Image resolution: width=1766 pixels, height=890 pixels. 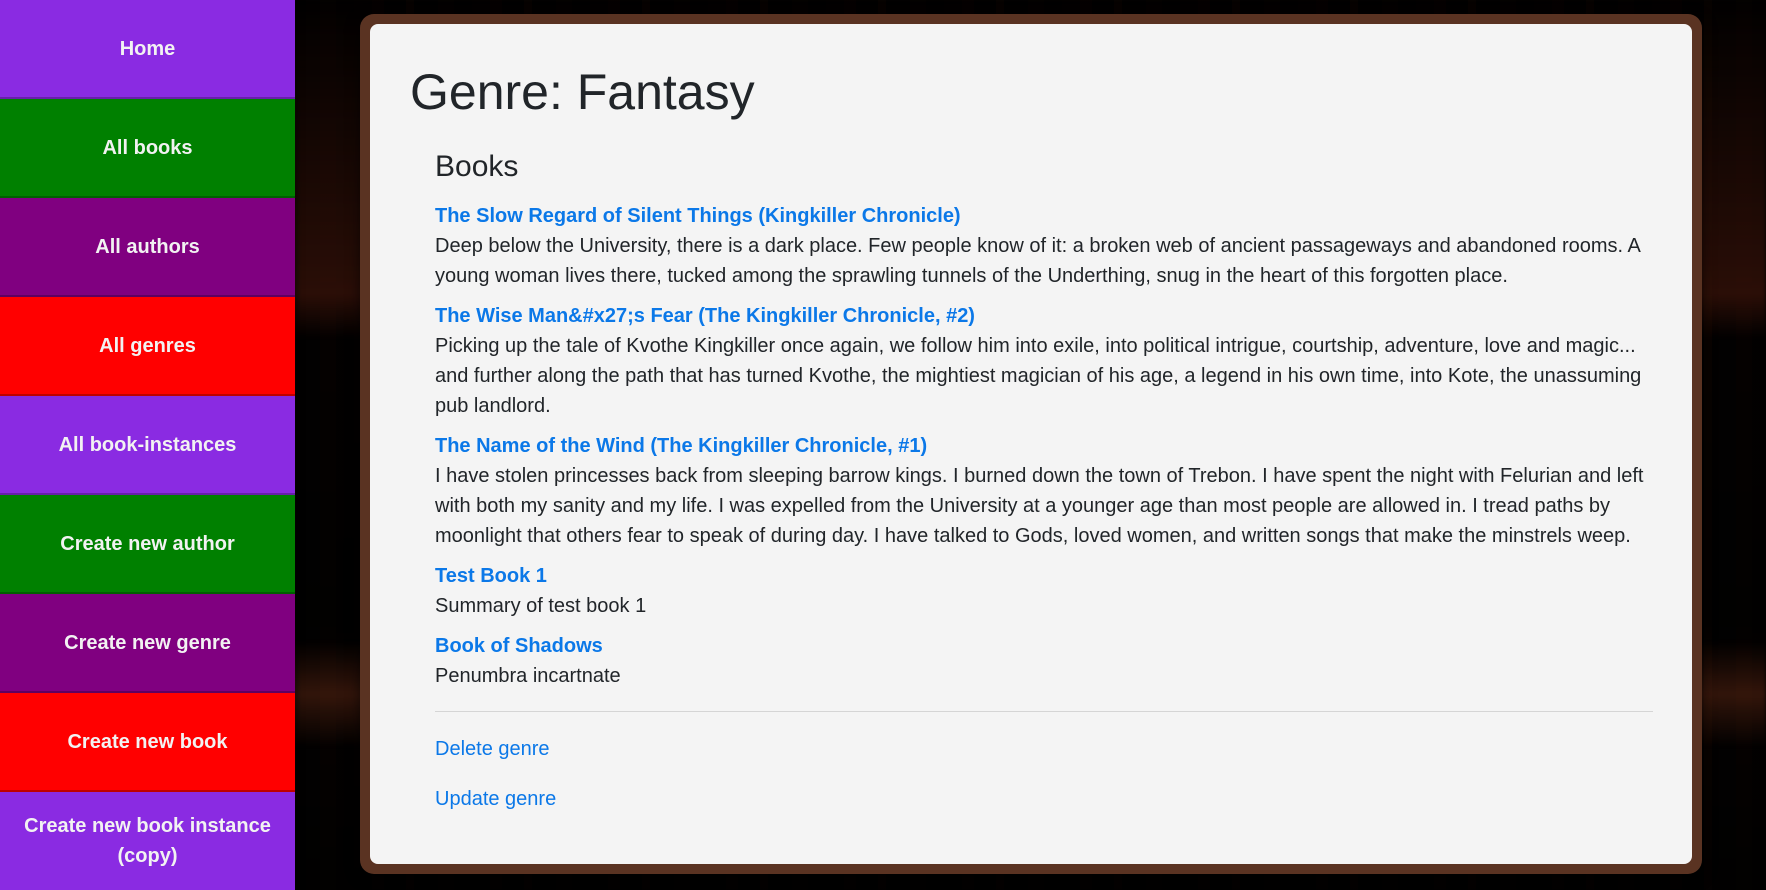 What do you see at coordinates (147, 148) in the screenshot?
I see `sidebar-item-all-books: All books` at bounding box center [147, 148].